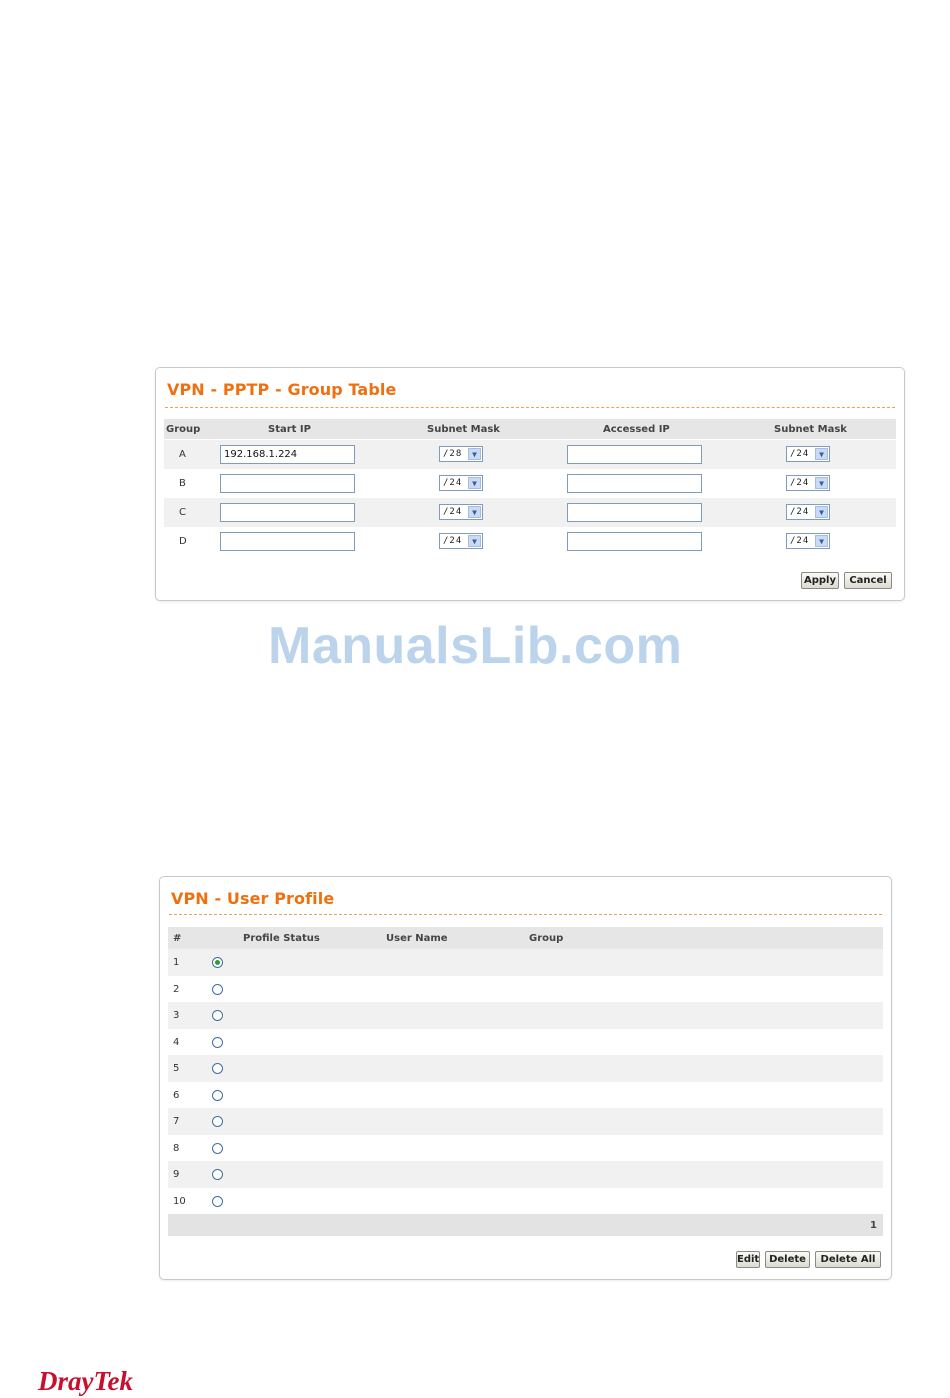  Describe the element at coordinates (182, 454) in the screenshot. I see `group-label: A` at that location.